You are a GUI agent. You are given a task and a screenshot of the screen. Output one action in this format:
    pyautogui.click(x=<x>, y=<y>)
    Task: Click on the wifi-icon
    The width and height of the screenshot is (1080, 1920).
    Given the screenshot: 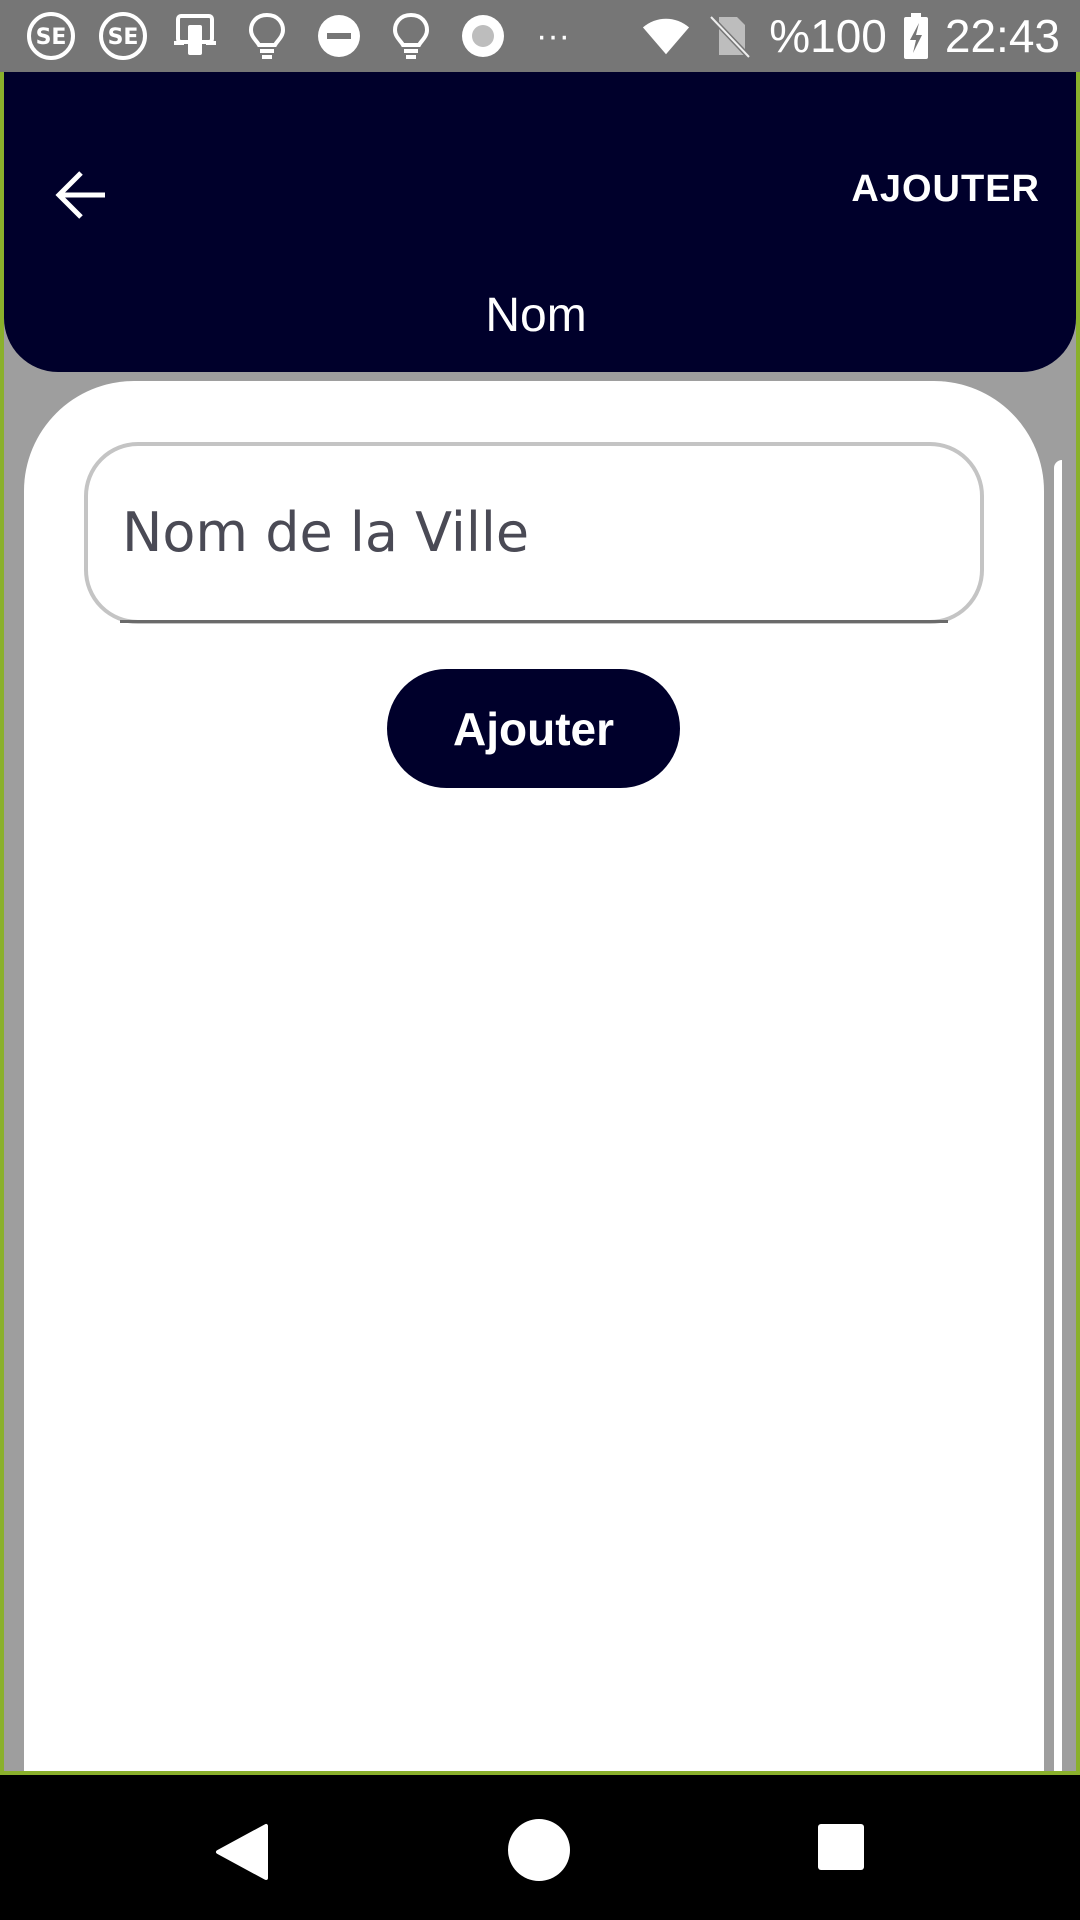 What is the action you would take?
    pyautogui.click(x=666, y=36)
    